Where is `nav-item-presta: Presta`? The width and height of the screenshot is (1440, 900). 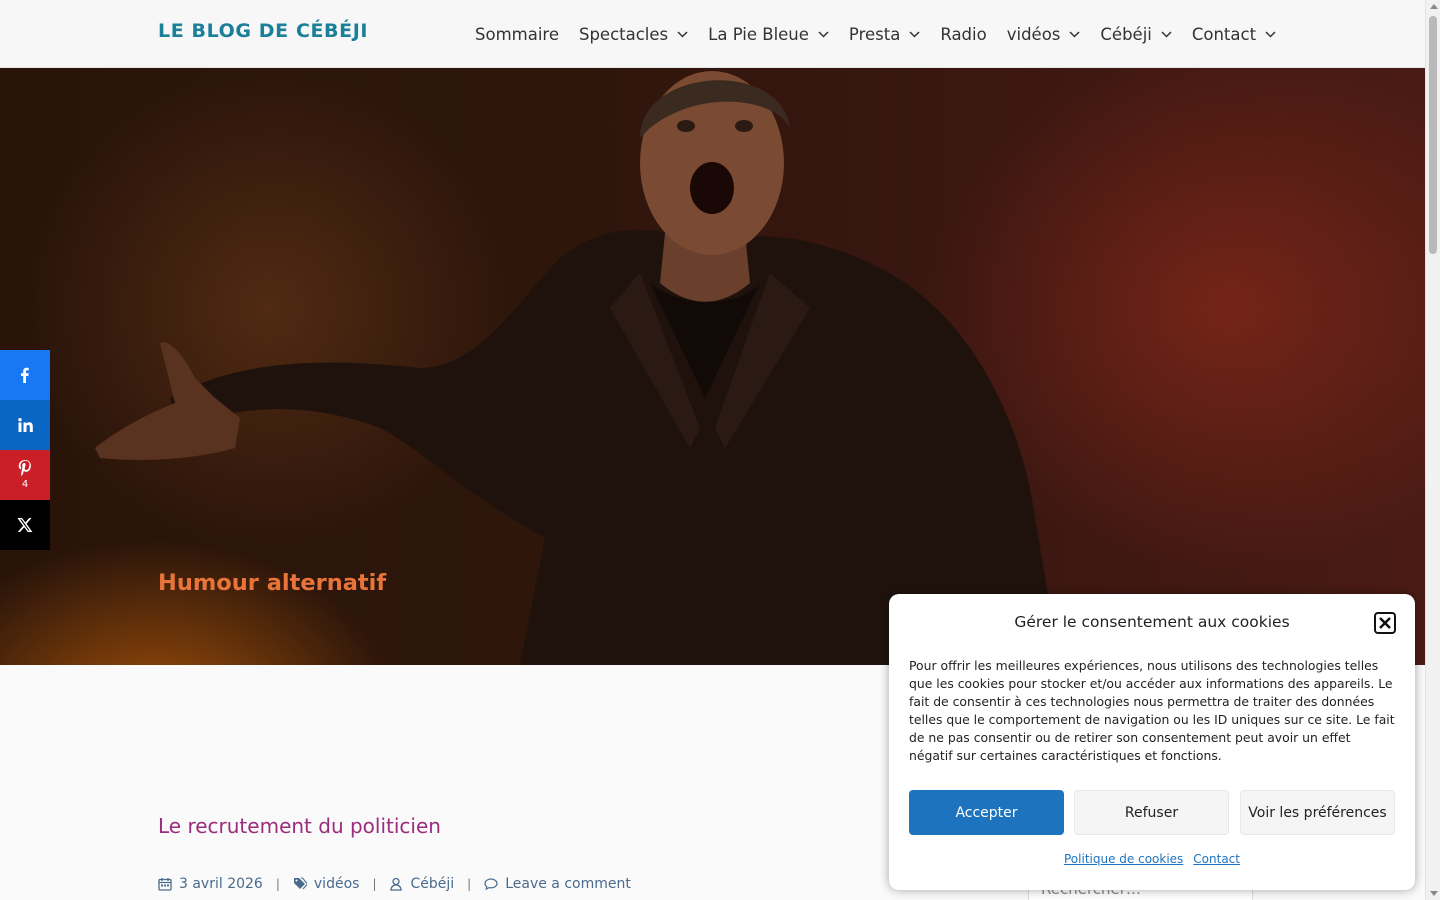
nav-item-presta: Presta is located at coordinates (884, 34).